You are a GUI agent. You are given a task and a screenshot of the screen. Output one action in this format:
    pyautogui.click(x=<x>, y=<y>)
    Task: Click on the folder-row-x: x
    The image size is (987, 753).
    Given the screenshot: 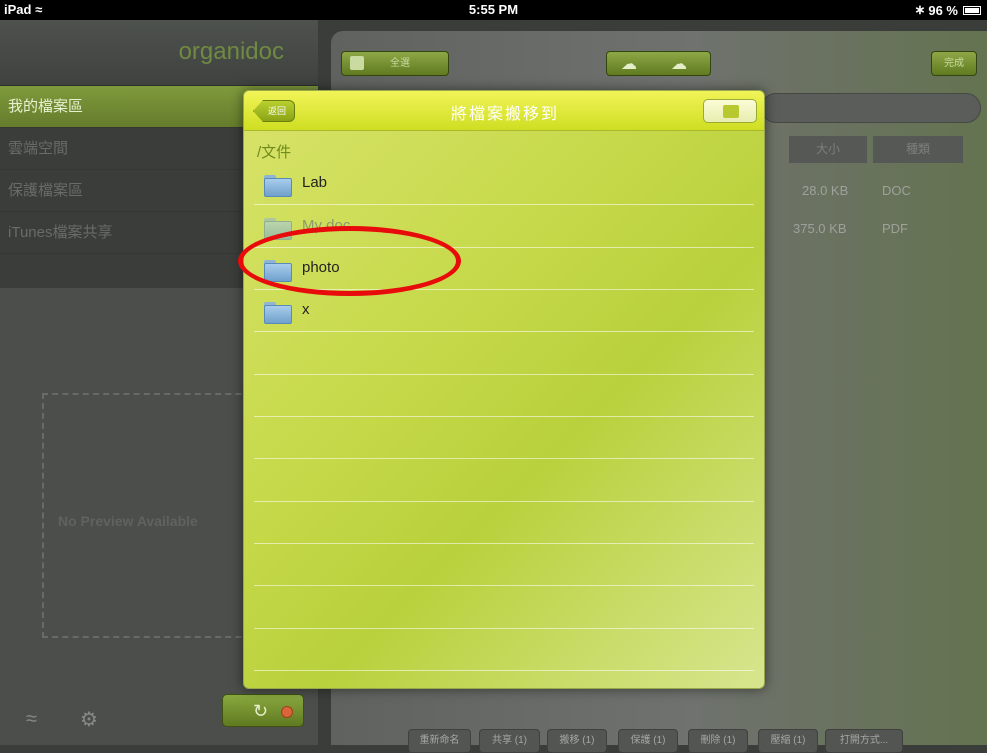 What is the action you would take?
    pyautogui.click(x=504, y=311)
    